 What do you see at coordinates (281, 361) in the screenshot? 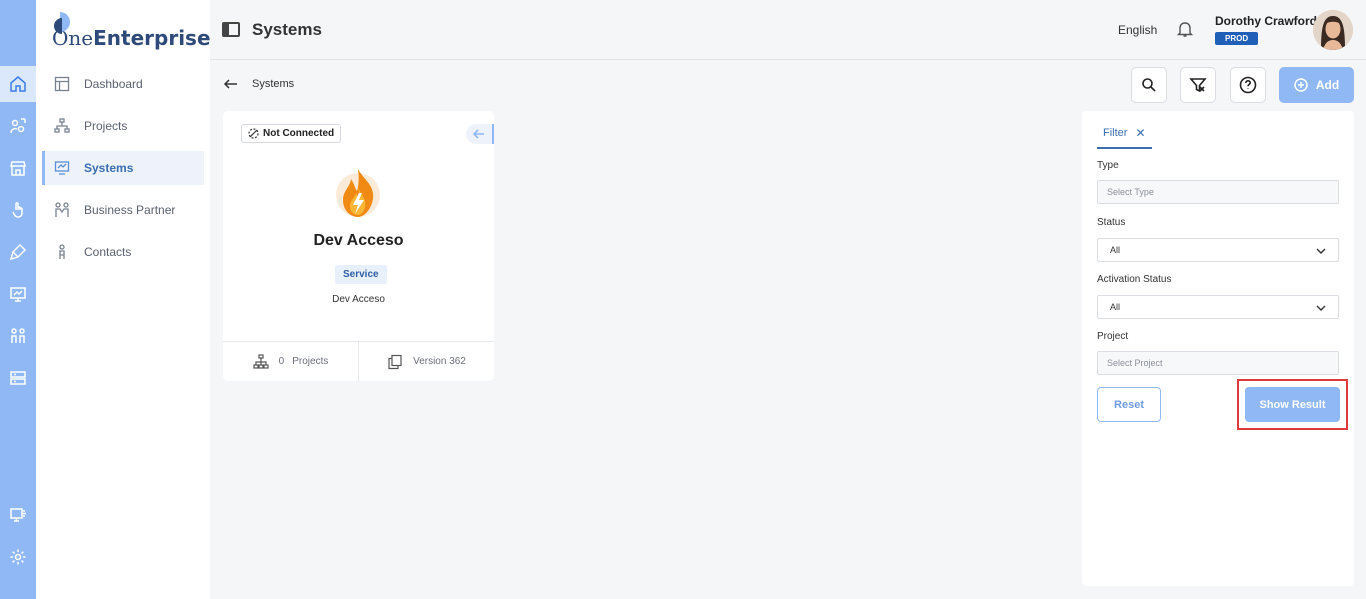
I see `projects-count: 0` at bounding box center [281, 361].